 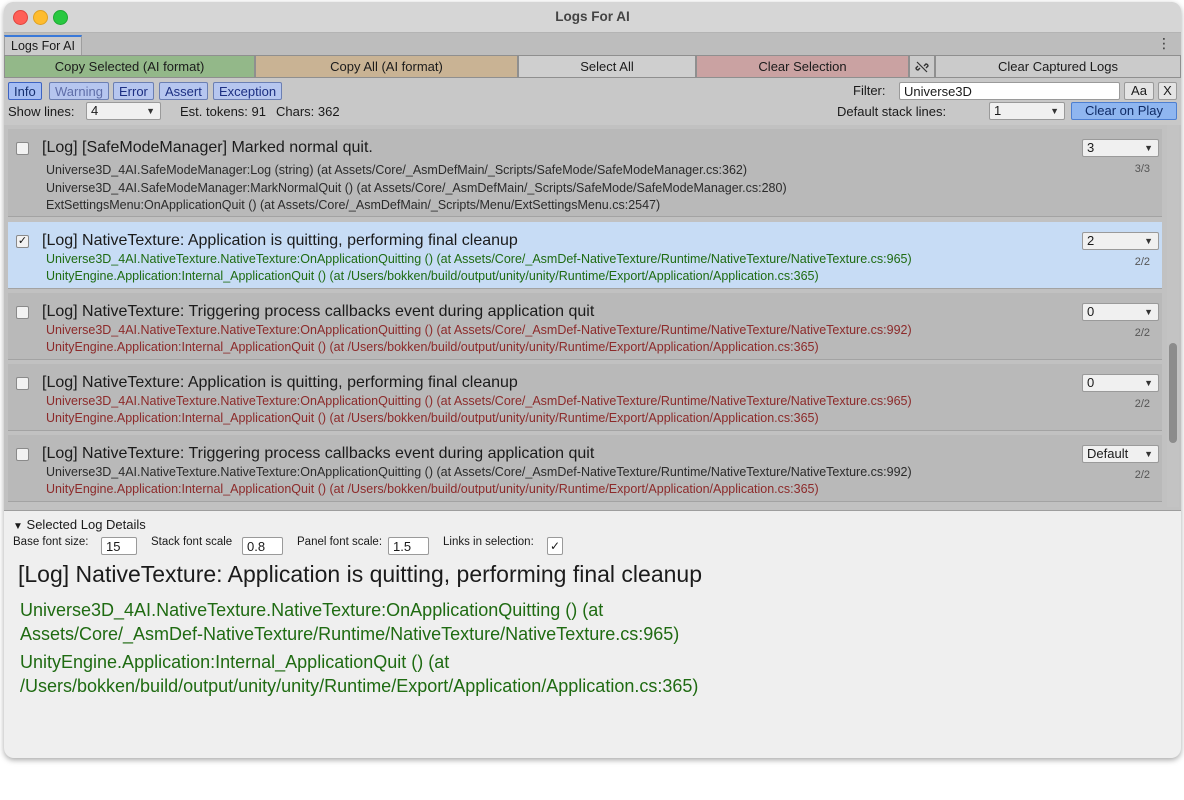 What do you see at coordinates (340, 542) in the screenshot?
I see `panel-font-scale-label: Panel font scale:` at bounding box center [340, 542].